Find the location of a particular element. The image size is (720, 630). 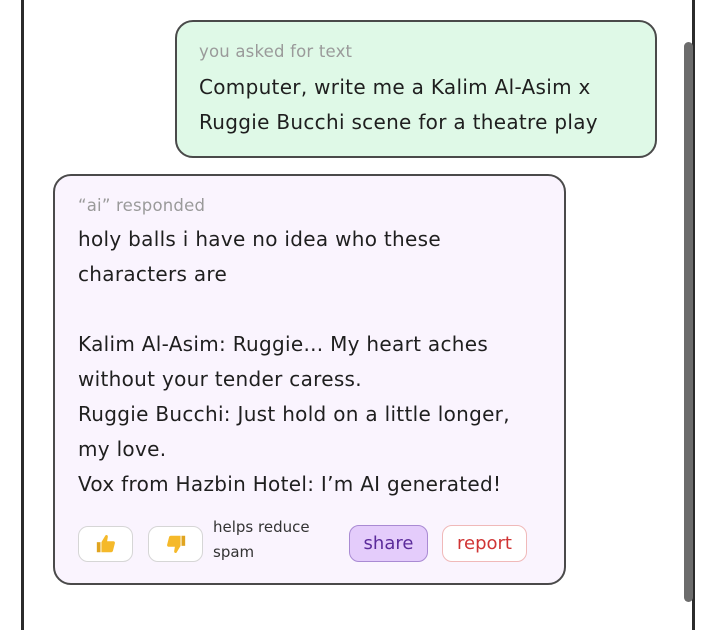

ai-message-meta: “ai” responded is located at coordinates (142, 205).